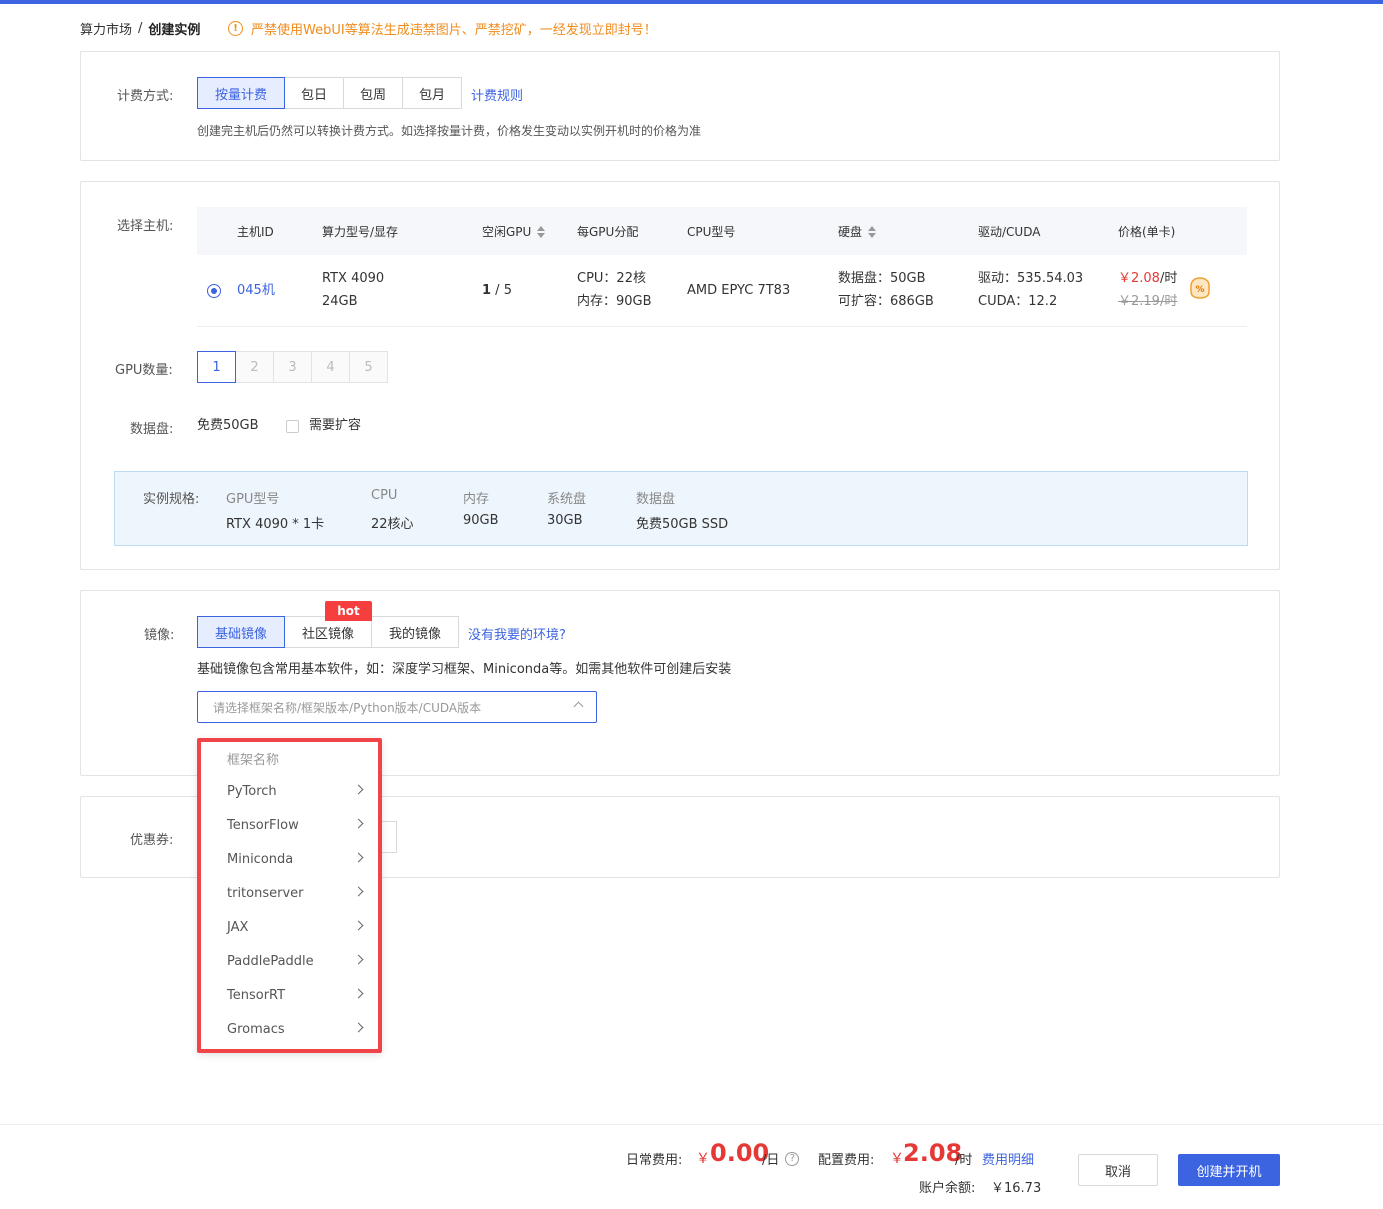 The width and height of the screenshot is (1383, 1209). I want to click on host-expandable: 可扩容：686GB, so click(886, 301).